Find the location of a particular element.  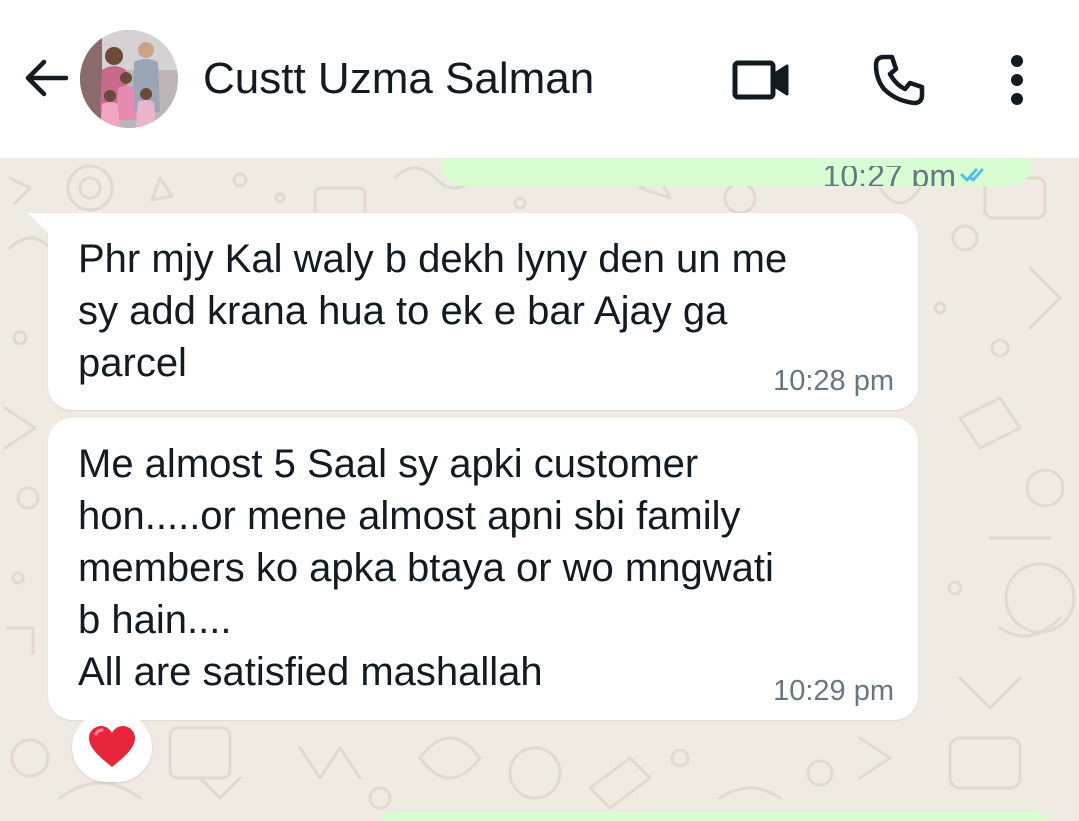

message-time: 10:28 pm is located at coordinates (833, 381).